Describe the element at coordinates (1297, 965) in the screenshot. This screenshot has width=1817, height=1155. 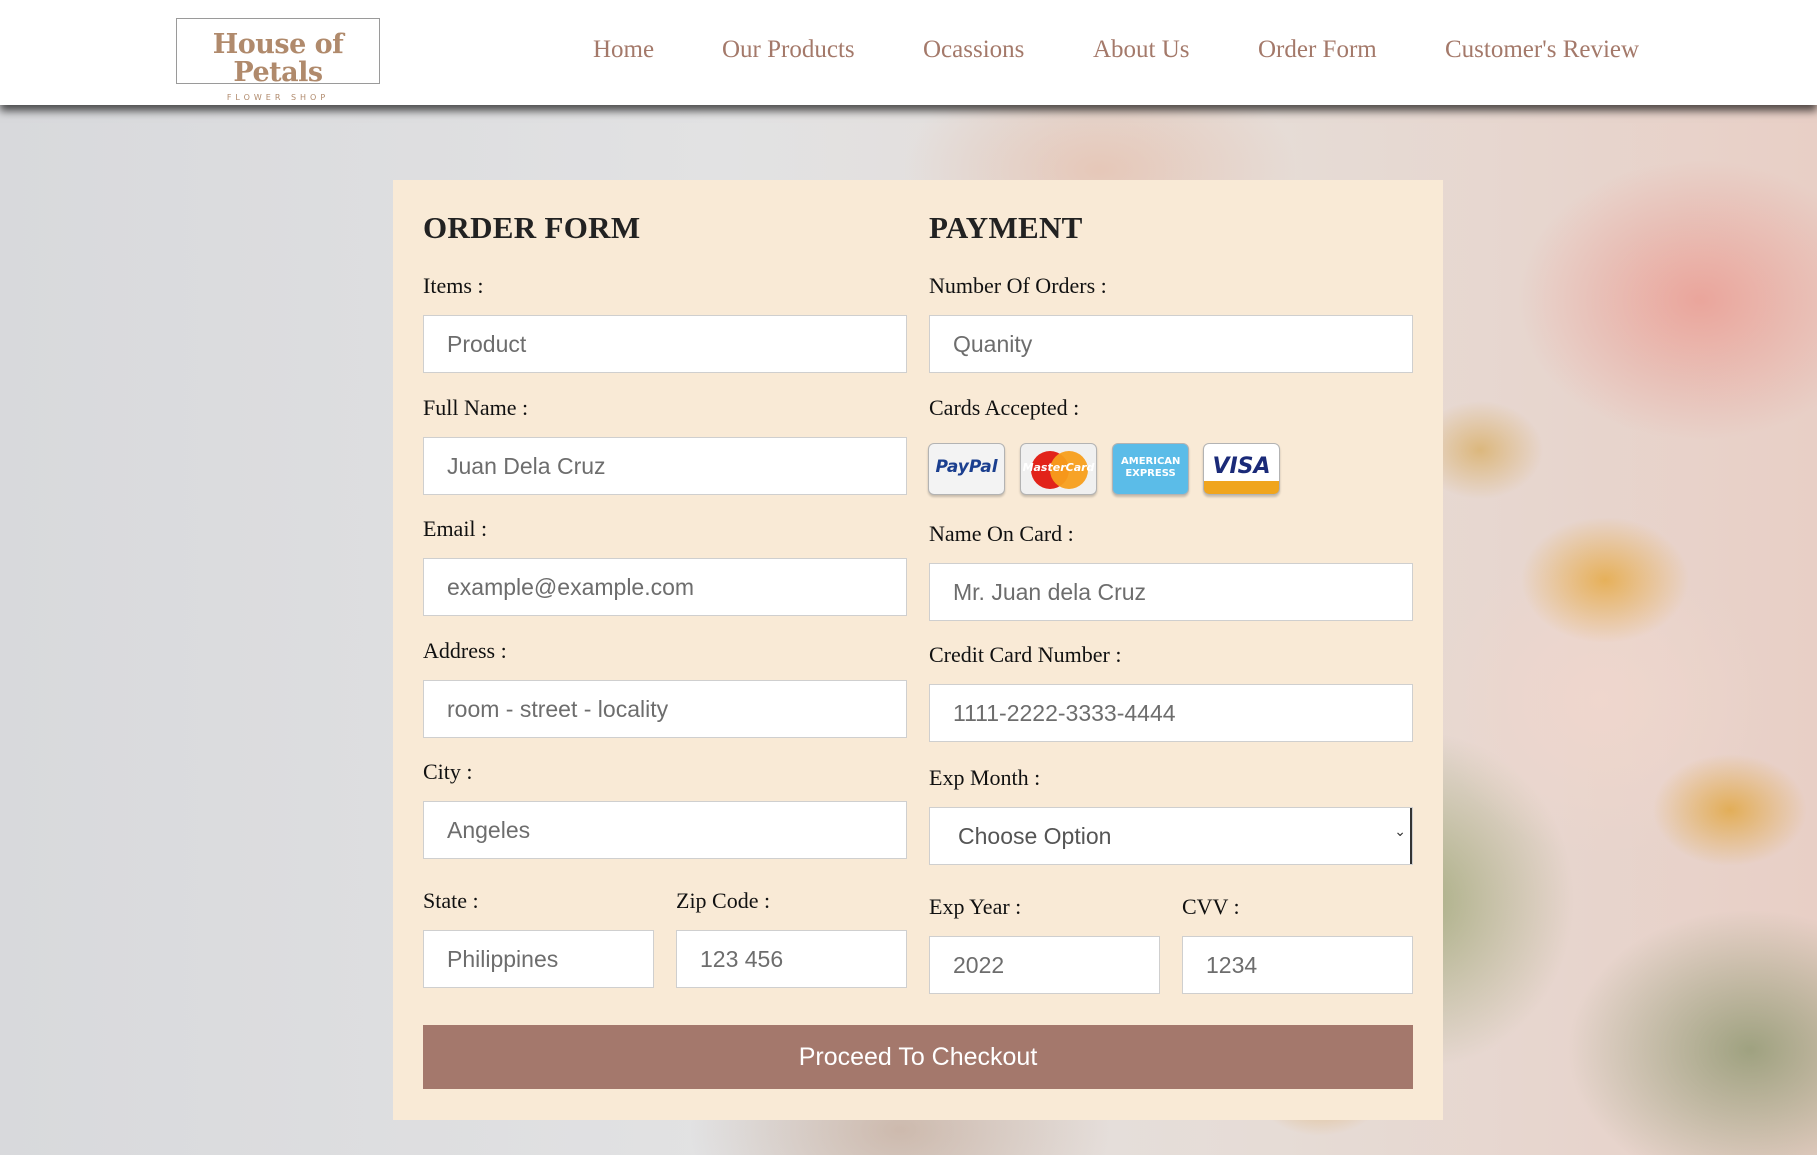
I see `cvv-input` at that location.